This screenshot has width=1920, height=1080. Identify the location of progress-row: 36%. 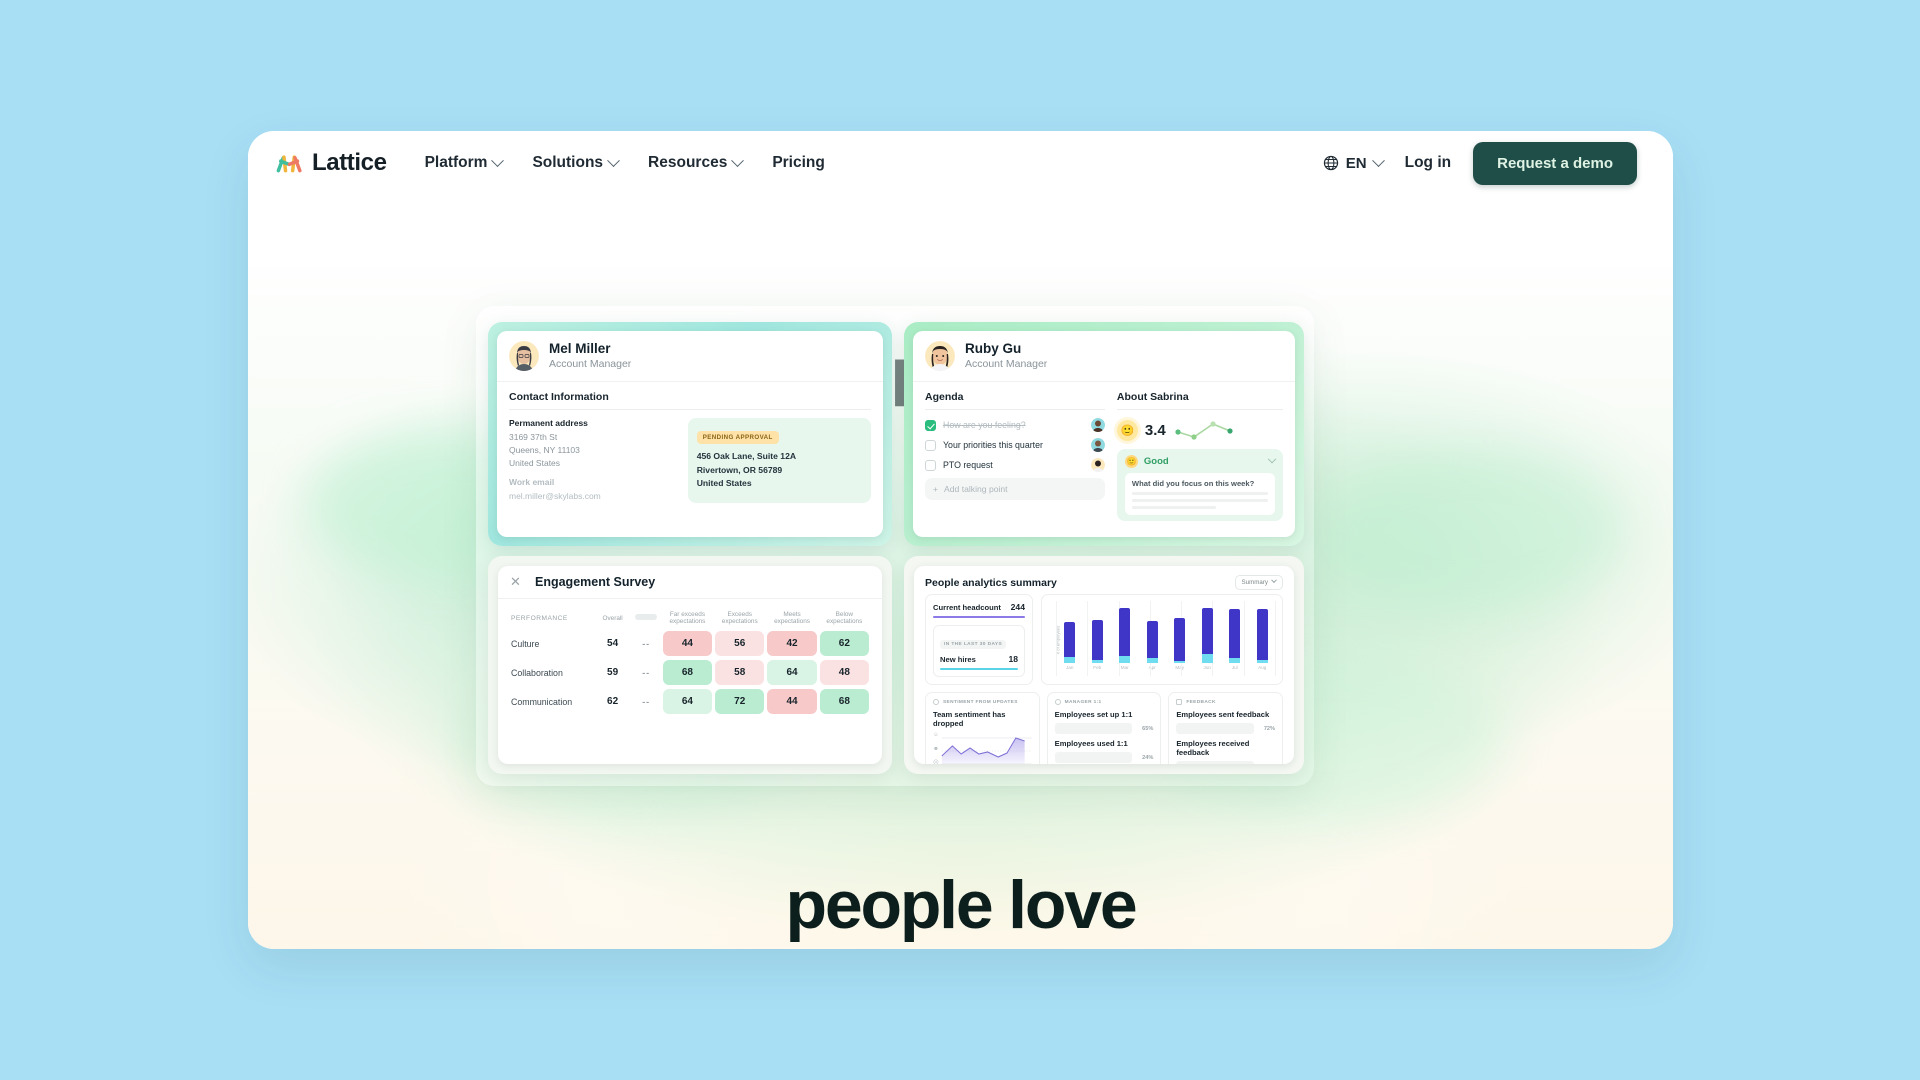
(1225, 762).